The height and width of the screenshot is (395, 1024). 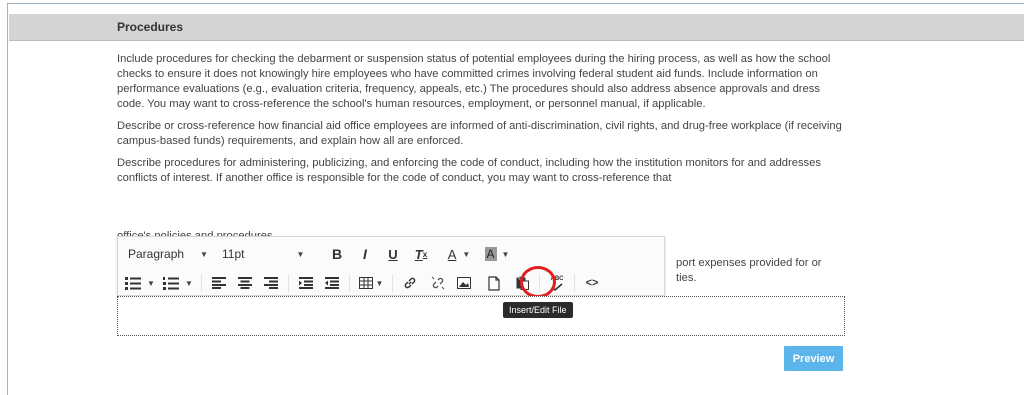 What do you see at coordinates (813, 358) in the screenshot?
I see `preview-button: Preview` at bounding box center [813, 358].